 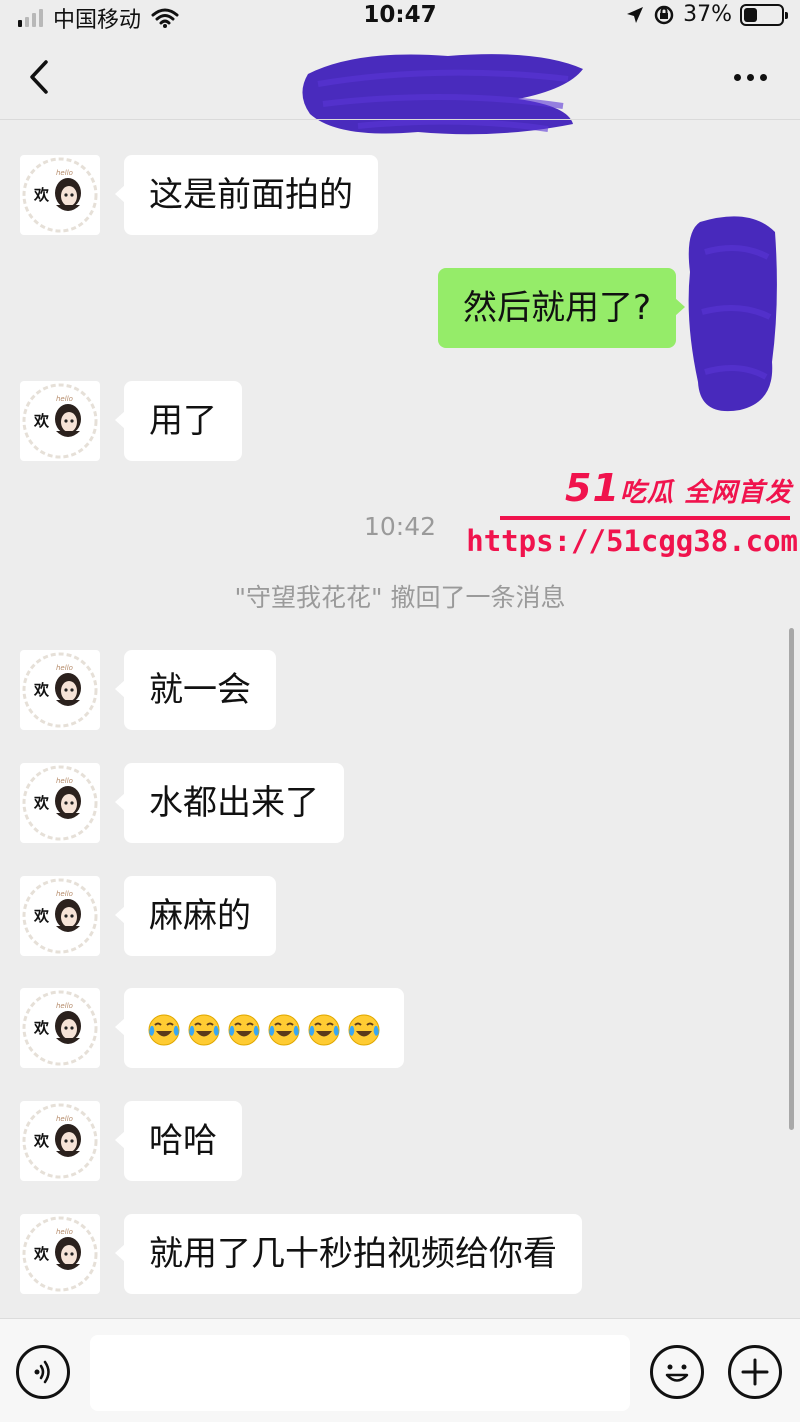 What do you see at coordinates (400, 18) in the screenshot?
I see `status-bar: 中国移动 10:47 37%` at bounding box center [400, 18].